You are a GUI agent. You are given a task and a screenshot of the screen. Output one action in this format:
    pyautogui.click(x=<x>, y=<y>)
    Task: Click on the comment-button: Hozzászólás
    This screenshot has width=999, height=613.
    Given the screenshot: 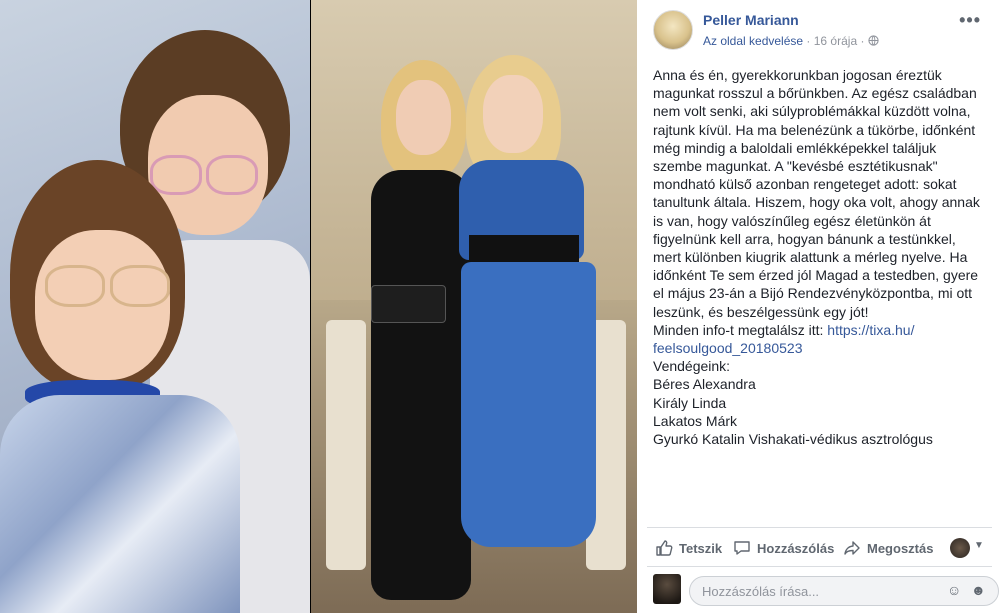 What is the action you would take?
    pyautogui.click(x=783, y=548)
    